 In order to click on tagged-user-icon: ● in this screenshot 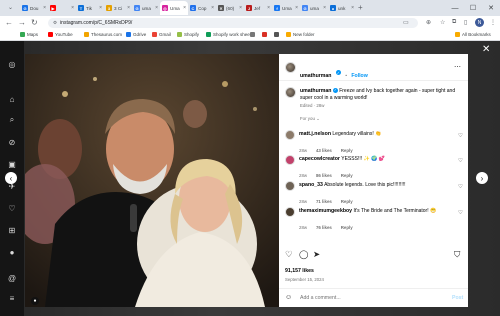, I will do `click(35, 301)`.